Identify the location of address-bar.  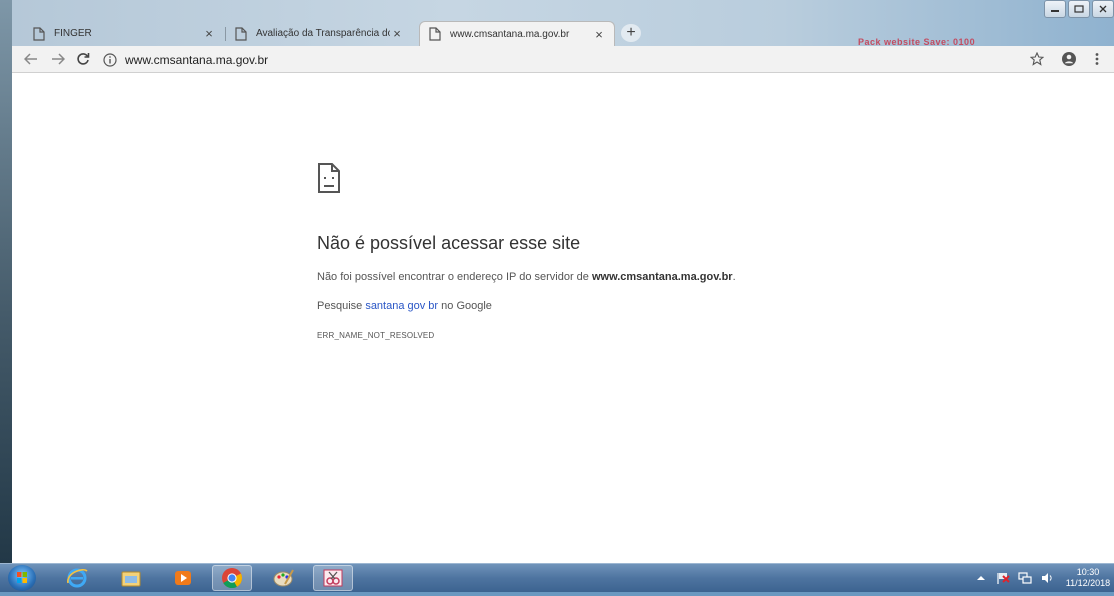
(578, 59).